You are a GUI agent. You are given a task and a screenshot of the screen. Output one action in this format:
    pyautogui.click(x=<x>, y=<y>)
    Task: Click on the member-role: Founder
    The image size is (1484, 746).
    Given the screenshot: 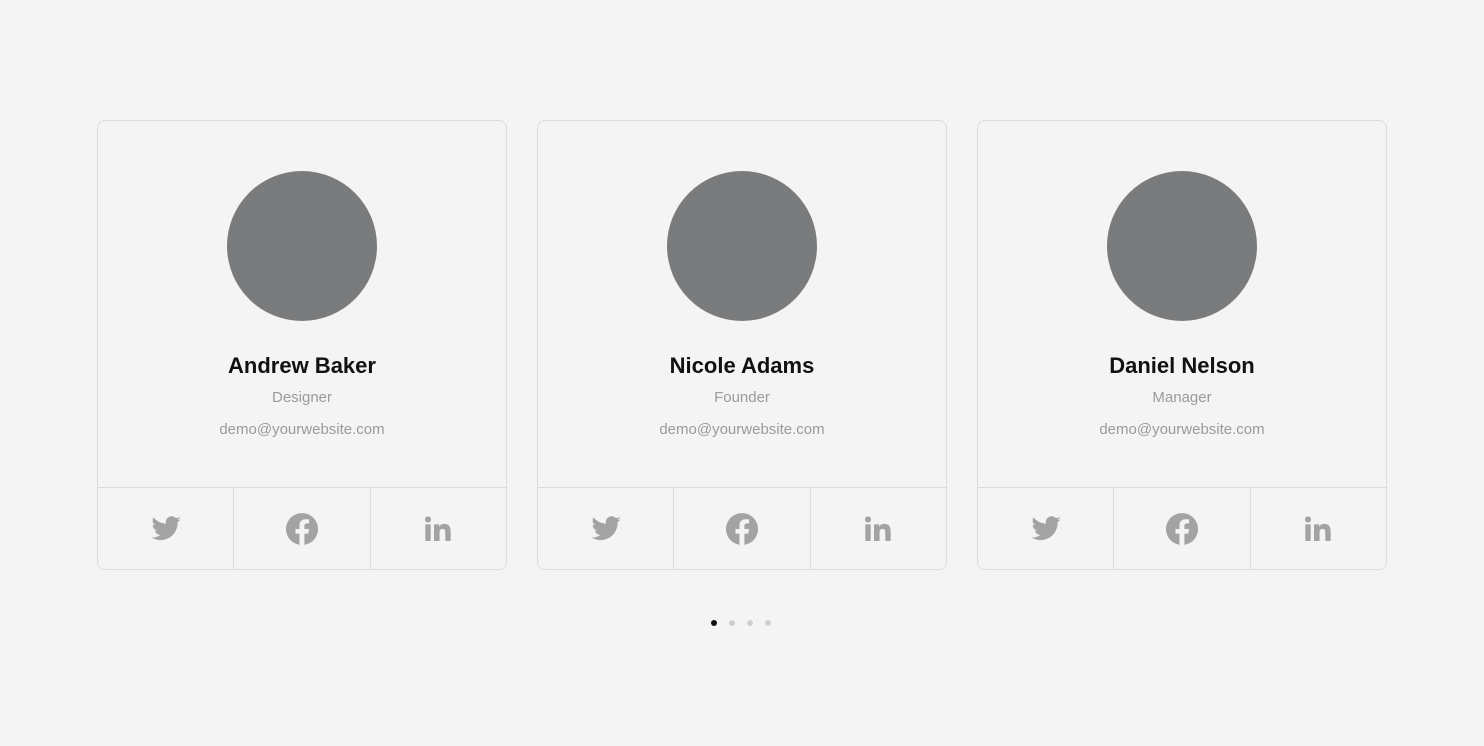 What is the action you would take?
    pyautogui.click(x=742, y=397)
    